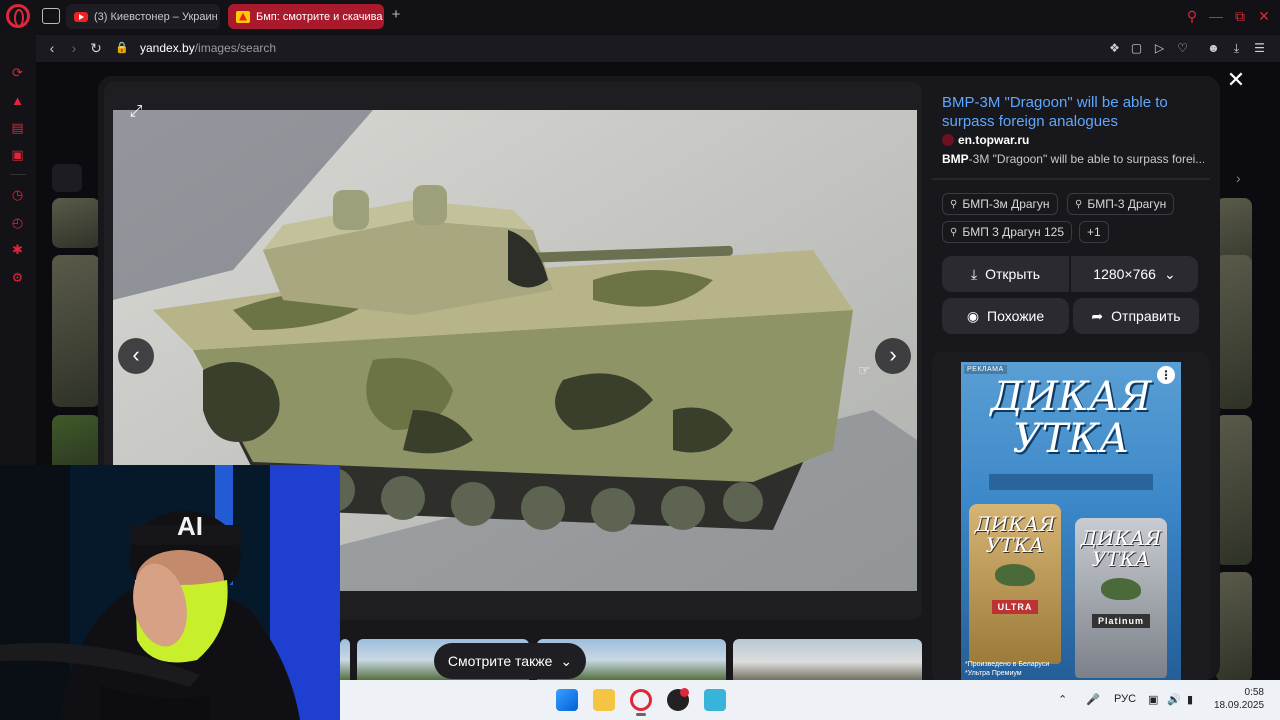  I want to click on tray-expand-icon: ⌃, so click(1062, 699).